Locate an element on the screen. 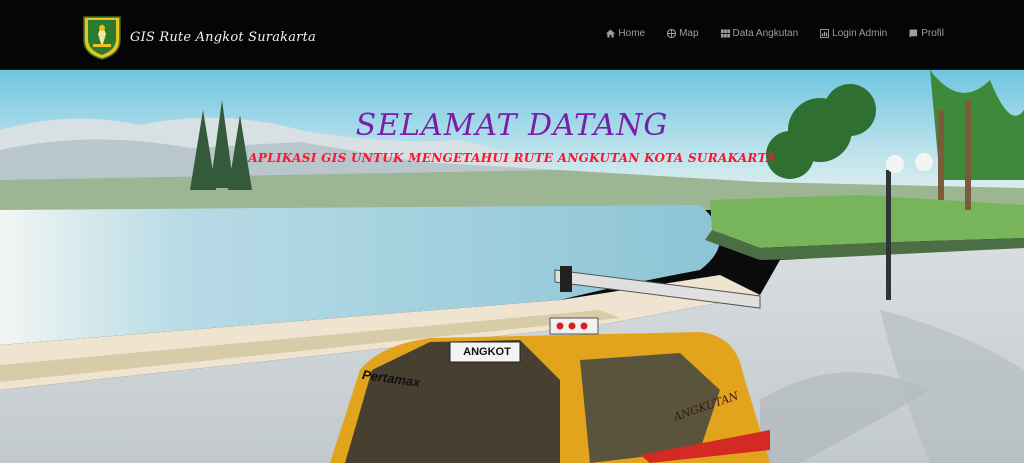 The width and height of the screenshot is (1024, 463). nav-home-label: Home is located at coordinates (632, 33).